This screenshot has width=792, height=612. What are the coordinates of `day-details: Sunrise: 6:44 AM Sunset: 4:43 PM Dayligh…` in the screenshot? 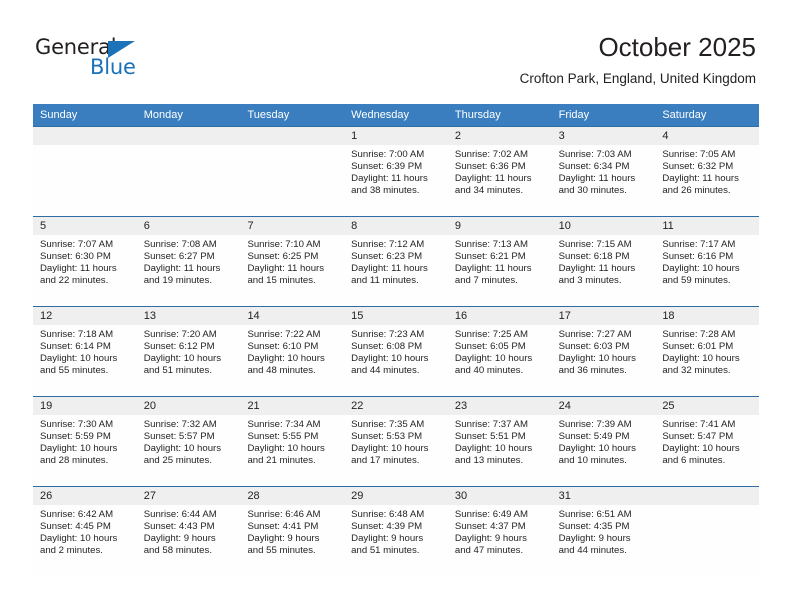 It's located at (189, 531).